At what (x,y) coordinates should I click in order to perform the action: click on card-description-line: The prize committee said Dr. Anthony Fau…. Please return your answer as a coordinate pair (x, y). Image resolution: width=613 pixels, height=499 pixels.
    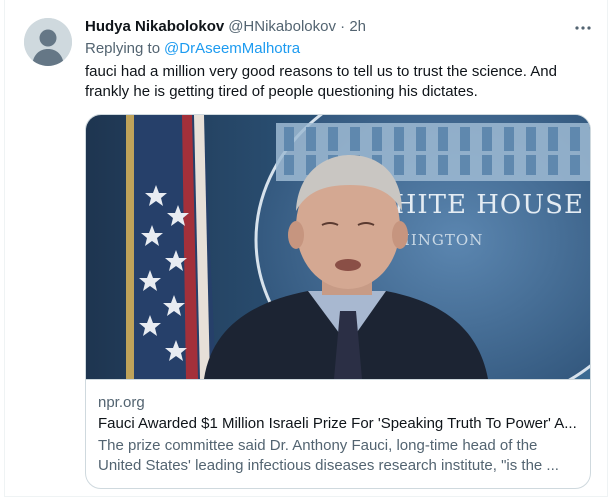
    Looking at the image, I should click on (318, 445).